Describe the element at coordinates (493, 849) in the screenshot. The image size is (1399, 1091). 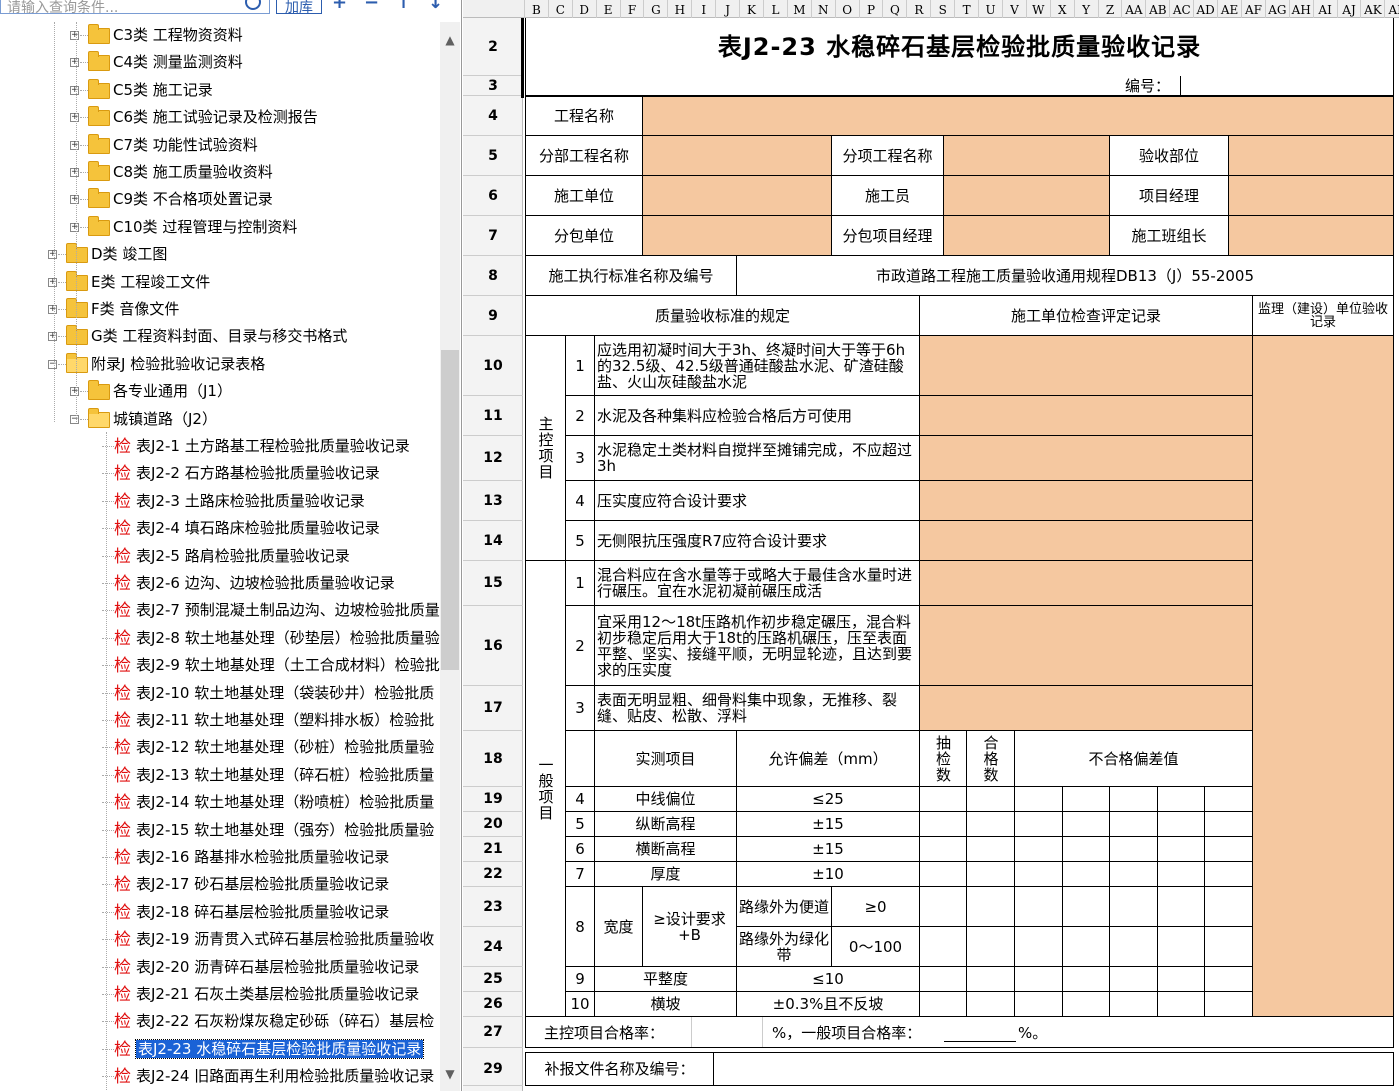
I see `row-header-cell: 21` at that location.